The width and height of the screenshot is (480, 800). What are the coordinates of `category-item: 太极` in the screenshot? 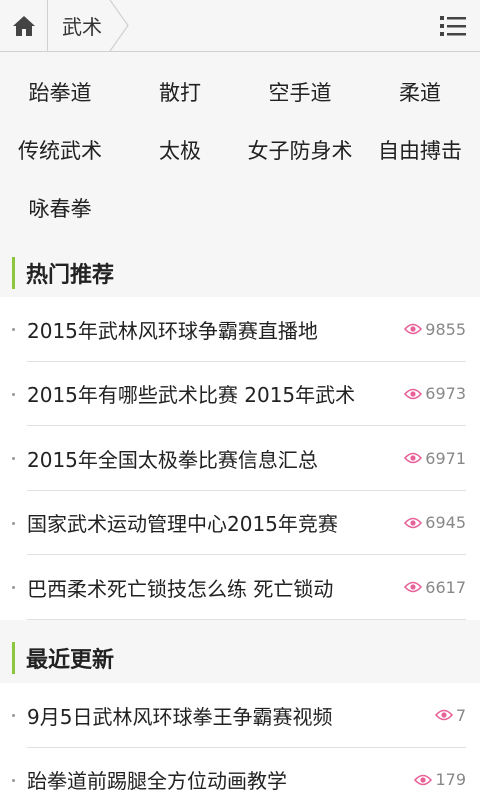 It's located at (180, 150).